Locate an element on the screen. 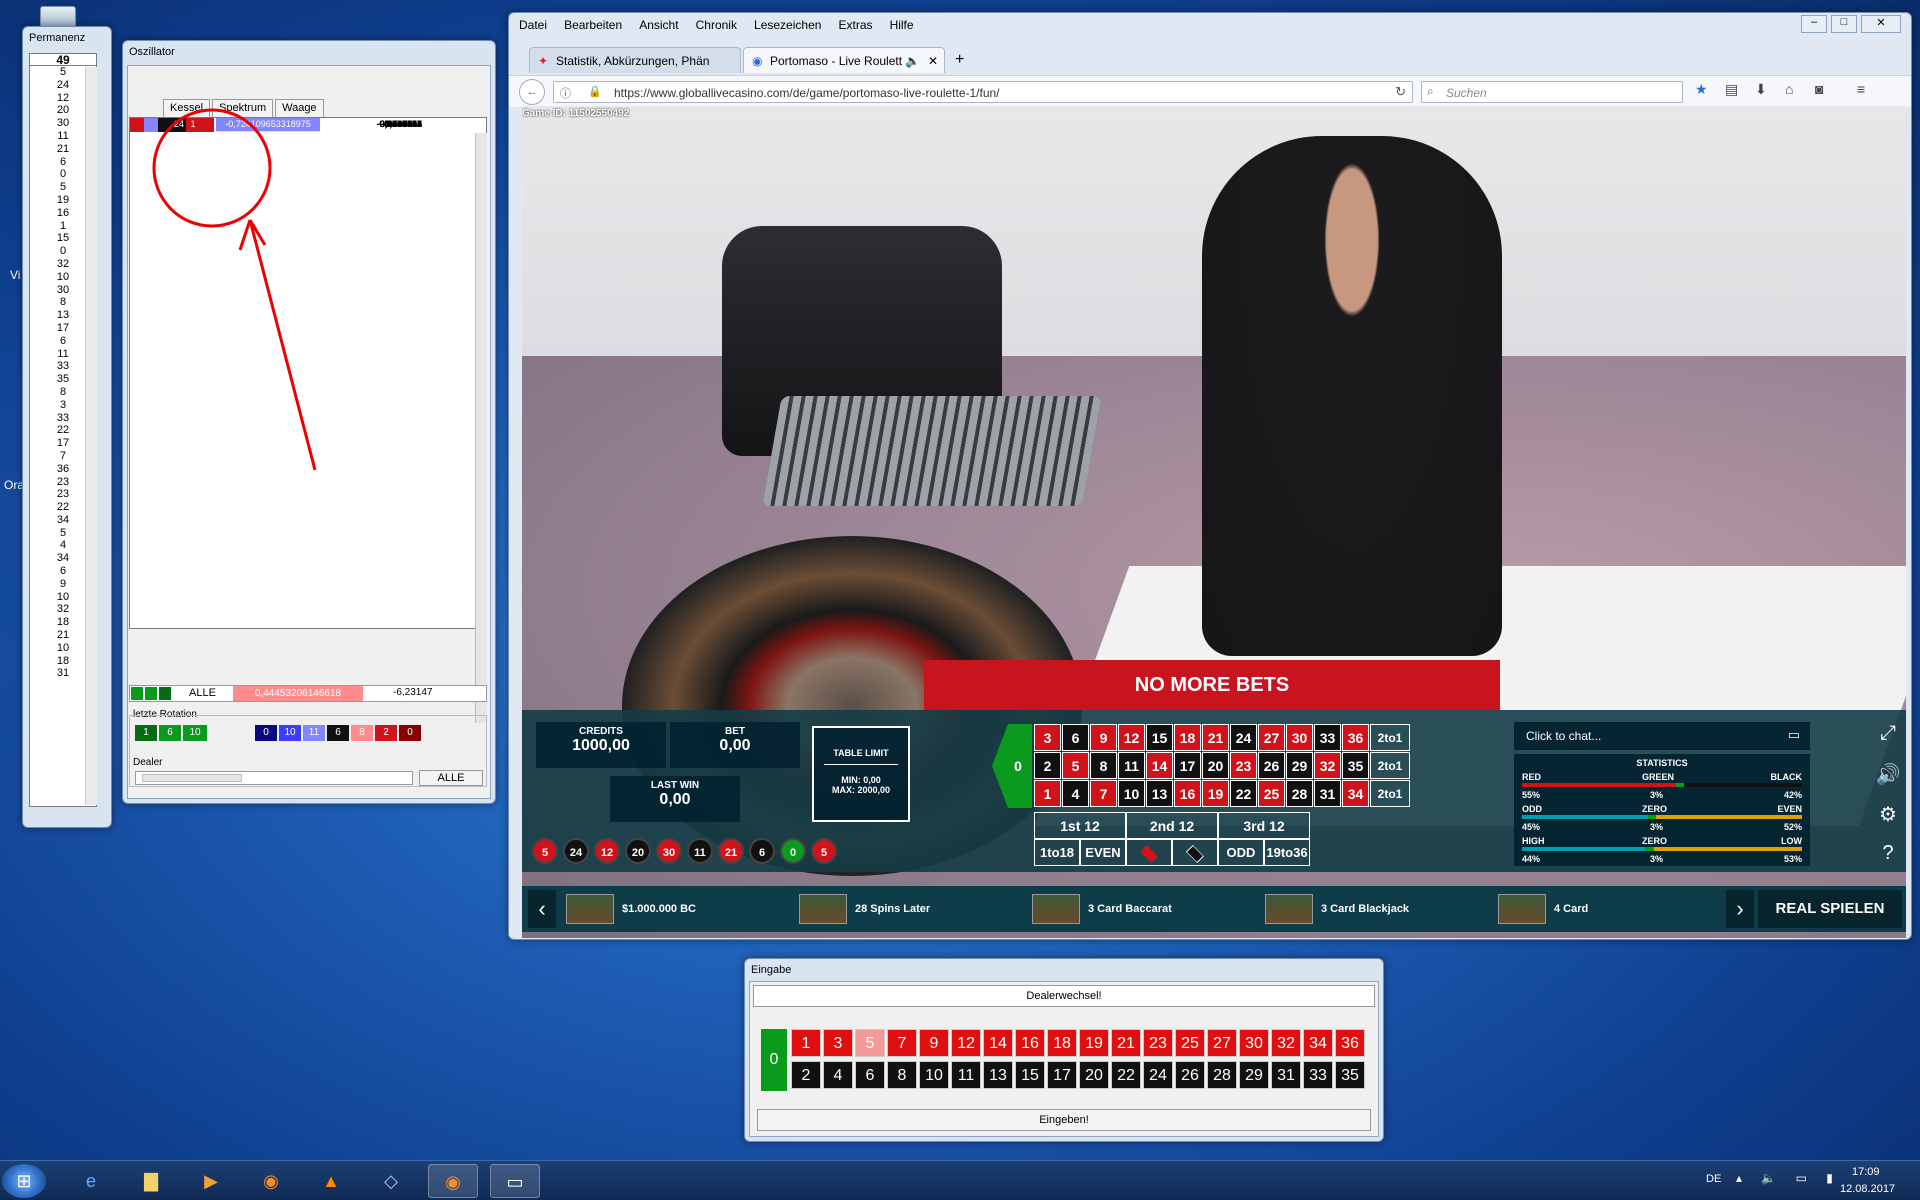 Image resolution: width=1920 pixels, height=1200 pixels. bookmark-star-icon: ★ is located at coordinates (1710, 89).